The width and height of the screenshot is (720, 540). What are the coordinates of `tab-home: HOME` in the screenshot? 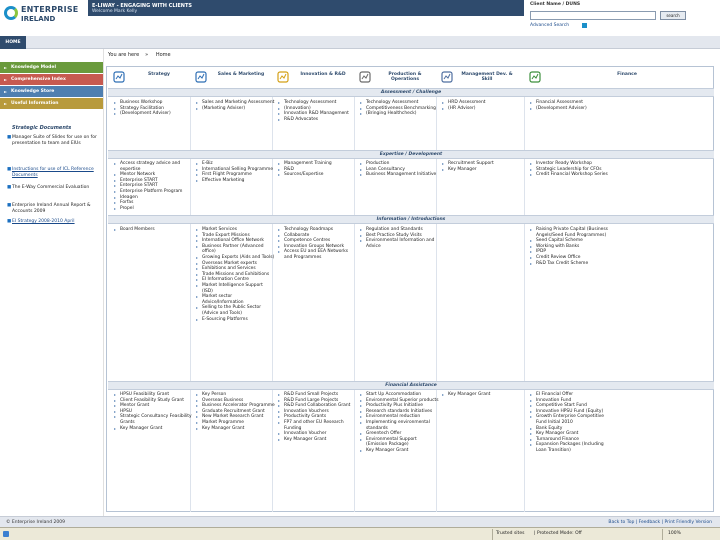 It's located at (13, 42).